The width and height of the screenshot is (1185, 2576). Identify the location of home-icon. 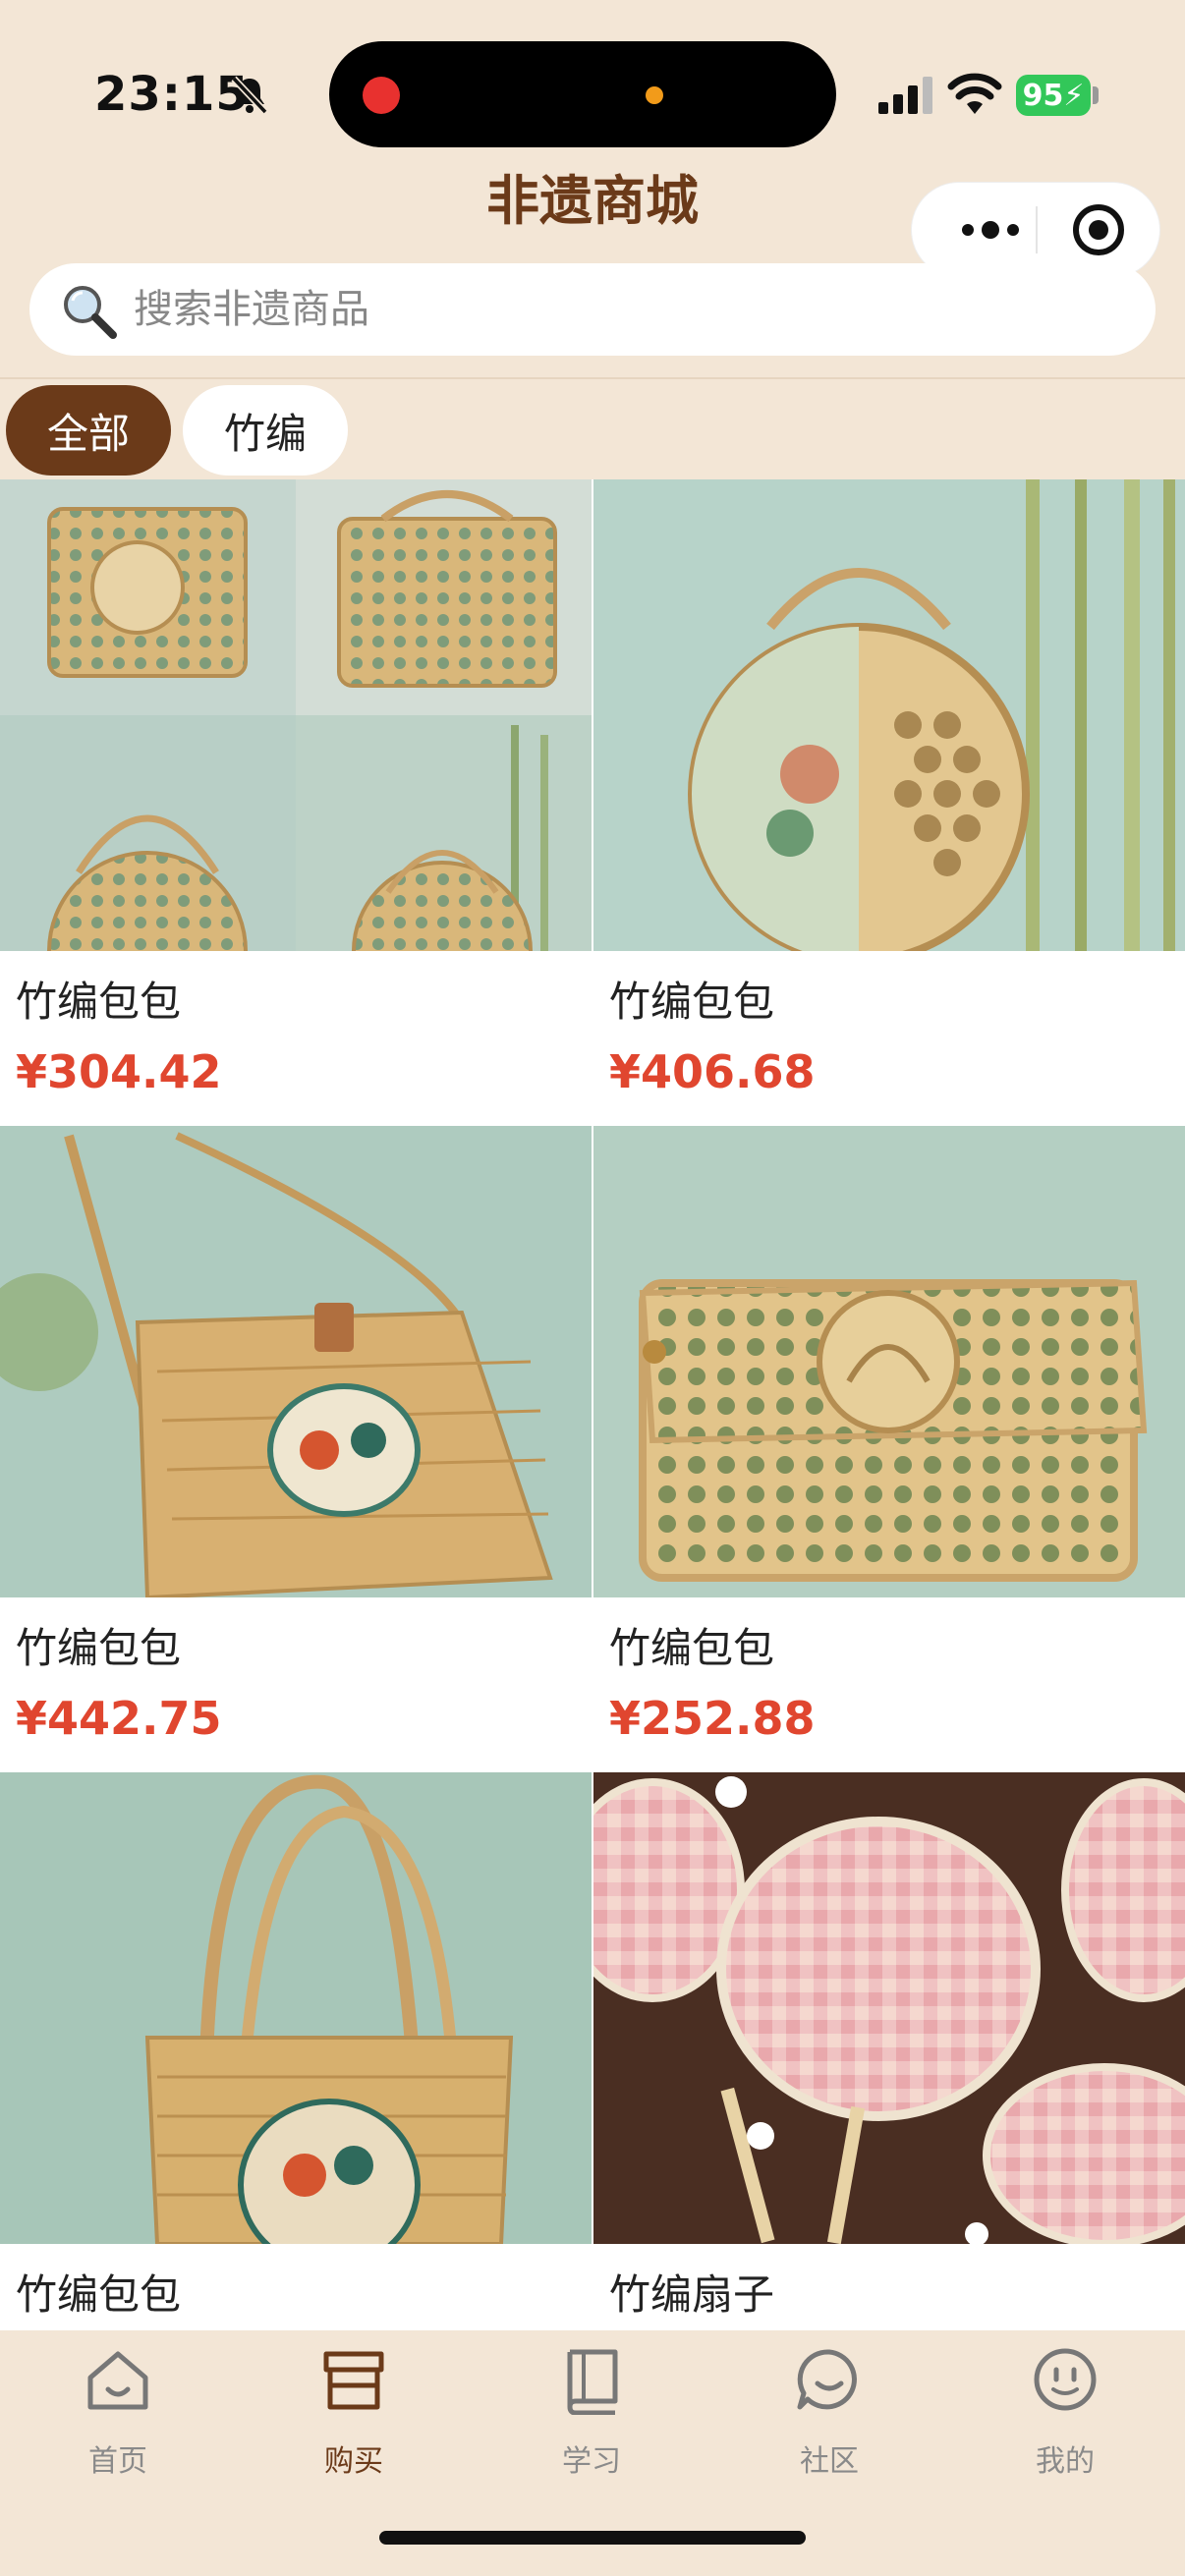
(118, 2380).